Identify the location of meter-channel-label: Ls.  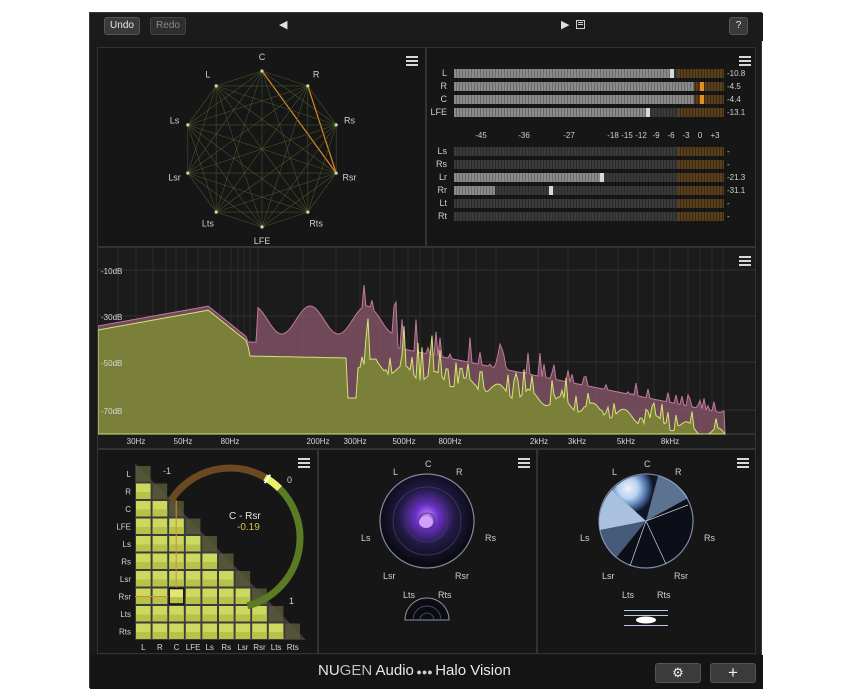
(442, 151).